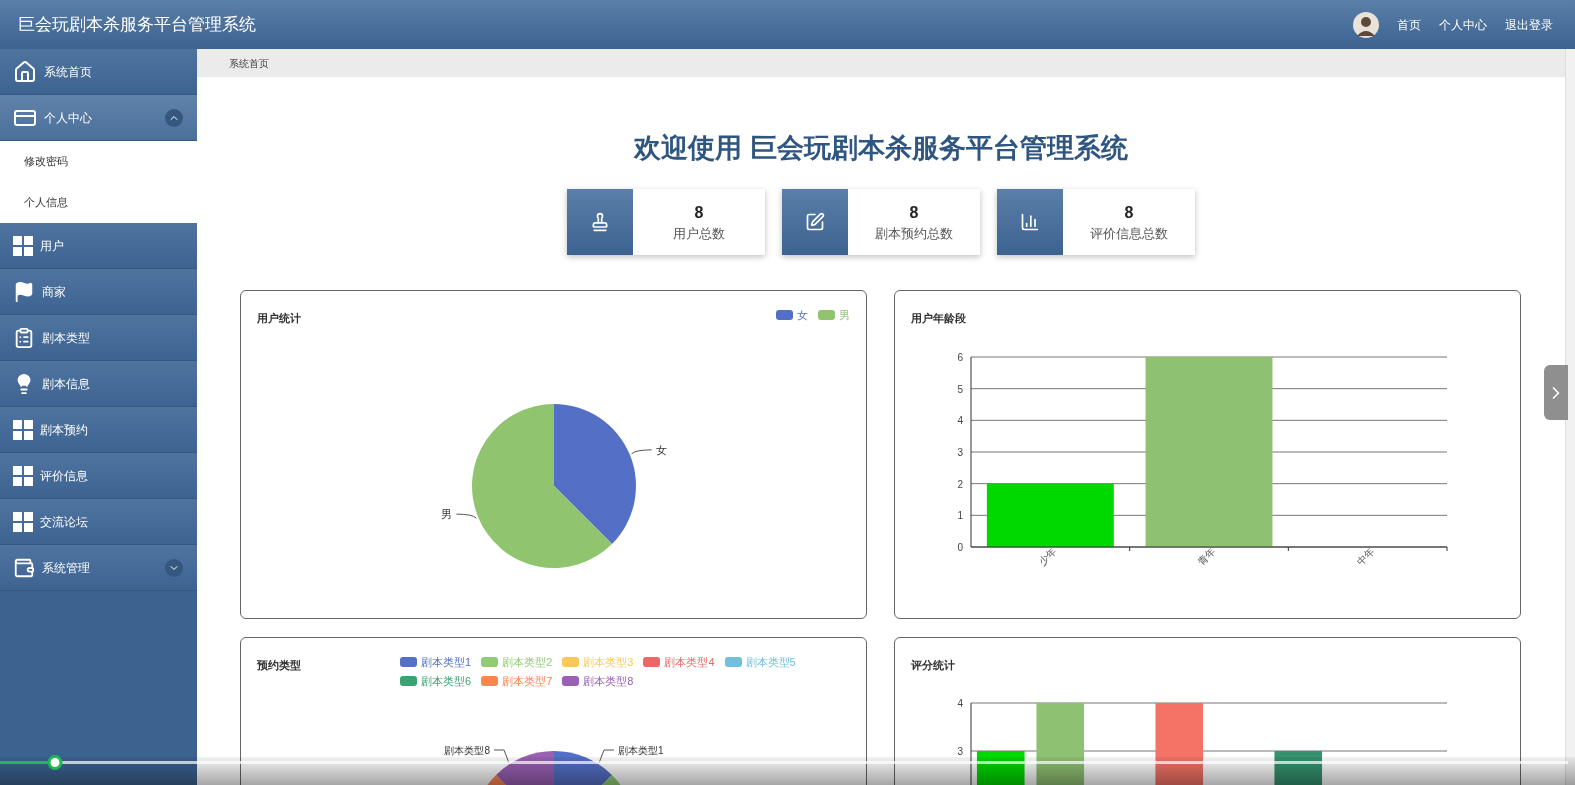  Describe the element at coordinates (24, 567) in the screenshot. I see `wallet-icon` at that location.